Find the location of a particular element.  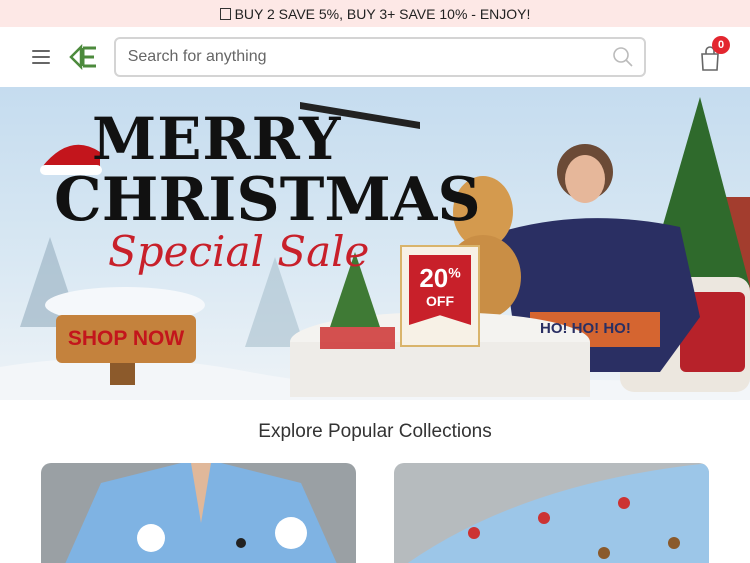

cart-count-badge: 0 is located at coordinates (721, 45).